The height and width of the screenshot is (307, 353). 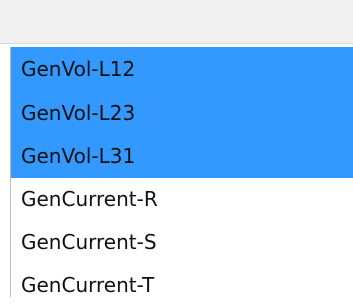 I want to click on list-item: GenVol-L12, so click(x=182, y=69).